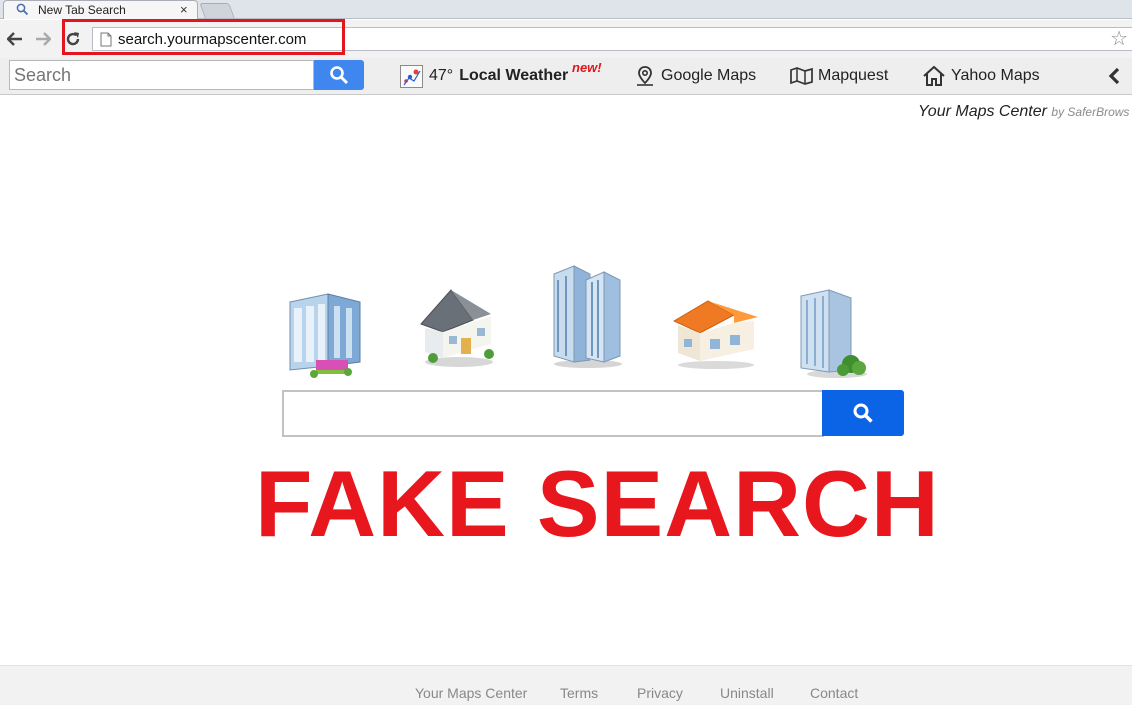 This screenshot has height=705, width=1132. I want to click on page-icon, so click(106, 39).